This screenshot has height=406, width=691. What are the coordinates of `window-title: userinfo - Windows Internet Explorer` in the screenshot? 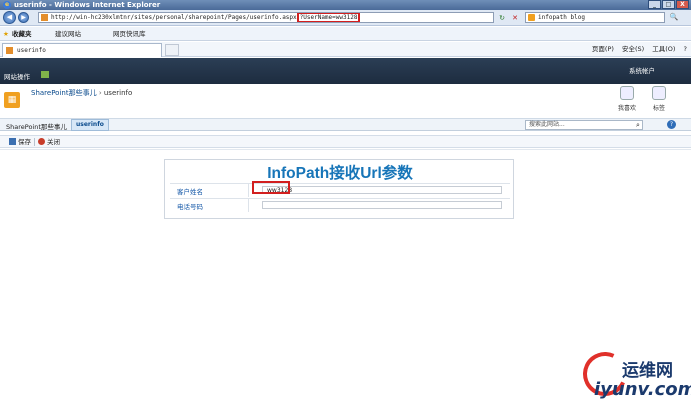 It's located at (87, 5).